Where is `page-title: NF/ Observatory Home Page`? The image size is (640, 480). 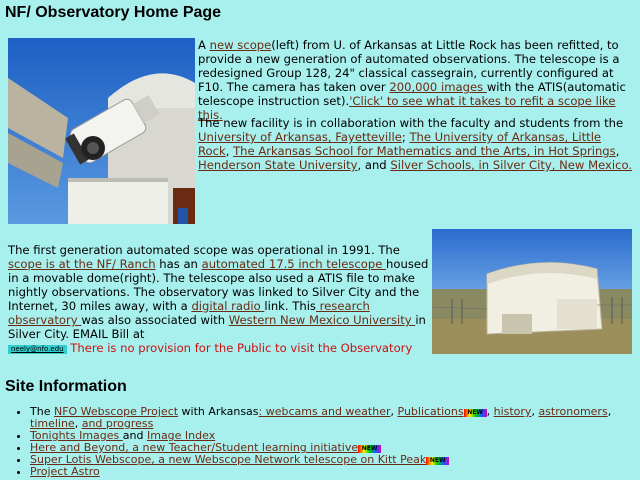 page-title: NF/ Observatory Home Page is located at coordinates (113, 12).